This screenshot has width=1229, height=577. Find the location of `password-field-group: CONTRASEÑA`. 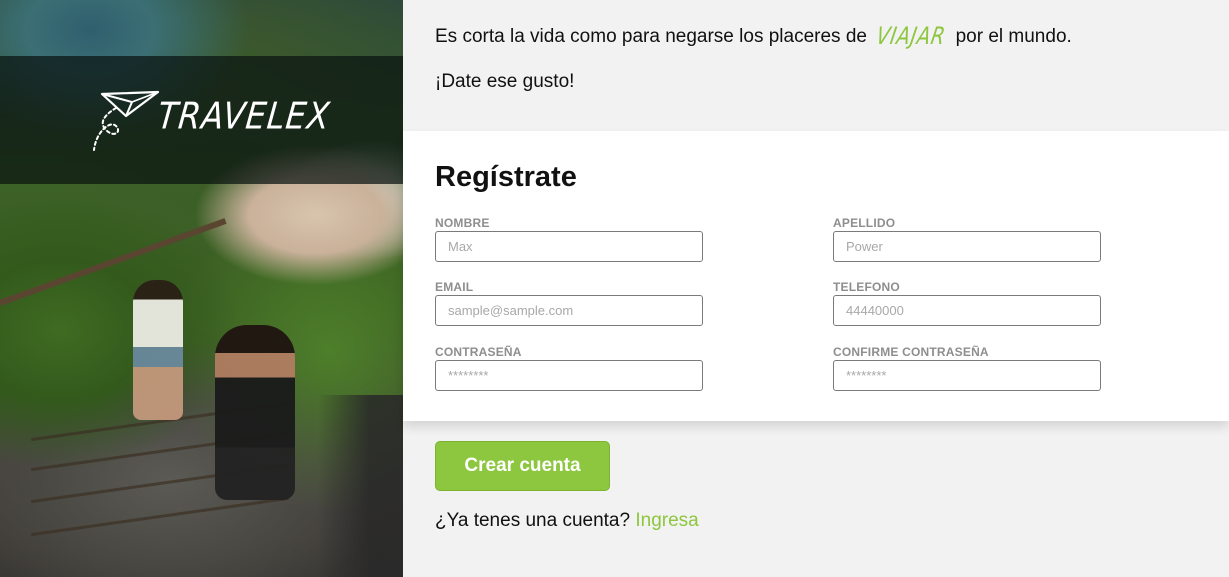

password-field-group: CONTRASEÑA is located at coordinates (569, 368).